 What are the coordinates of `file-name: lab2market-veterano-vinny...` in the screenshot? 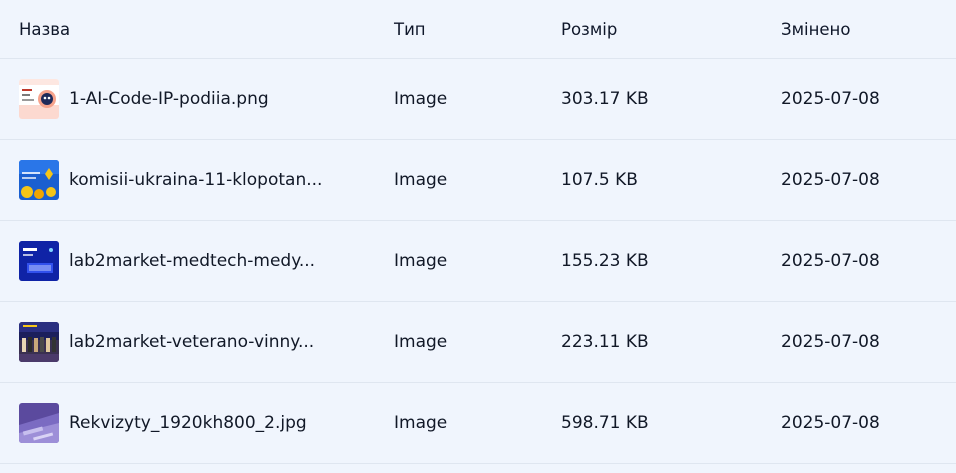 It's located at (191, 342).